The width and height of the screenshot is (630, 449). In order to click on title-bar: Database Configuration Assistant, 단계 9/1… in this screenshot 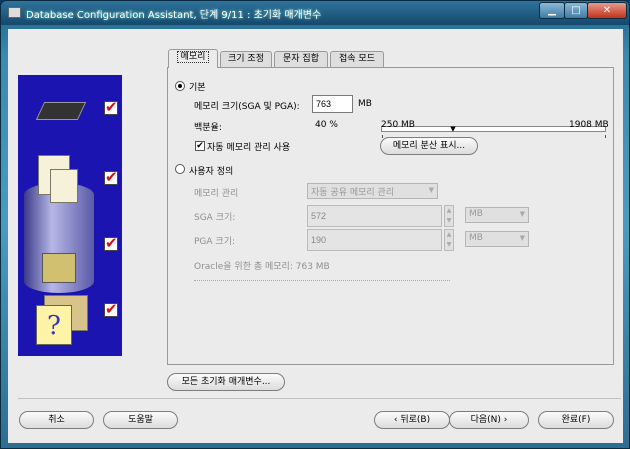, I will do `click(315, 13)`.